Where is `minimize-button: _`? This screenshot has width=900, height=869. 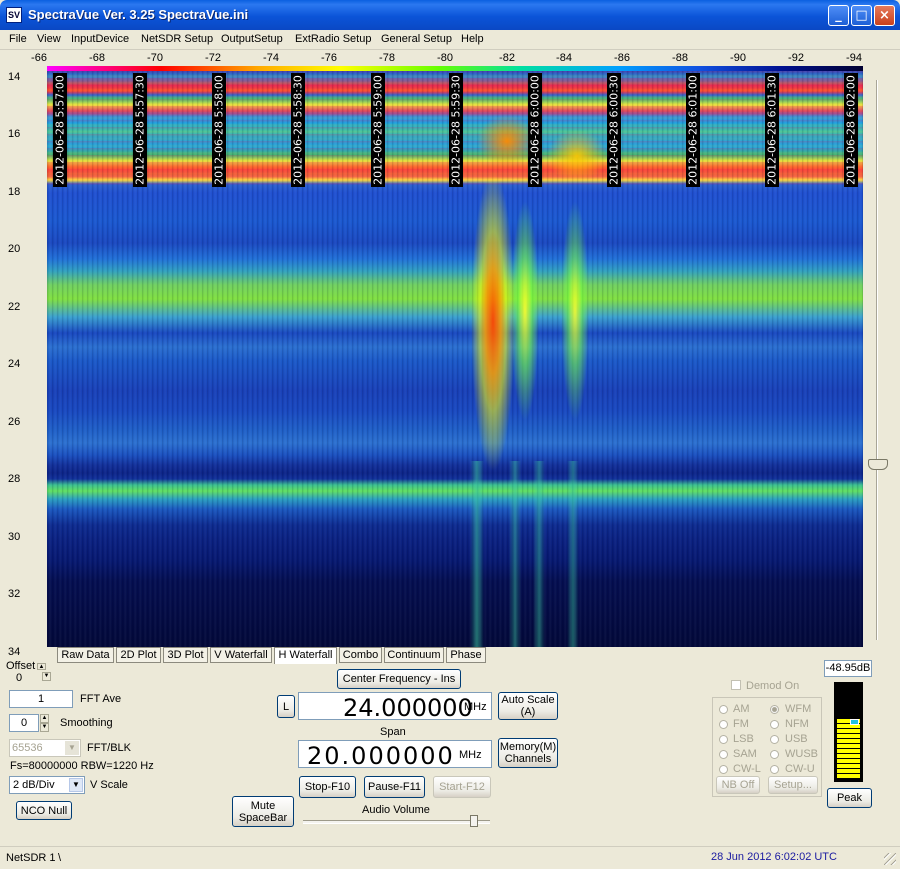
minimize-button: _ is located at coordinates (838, 15).